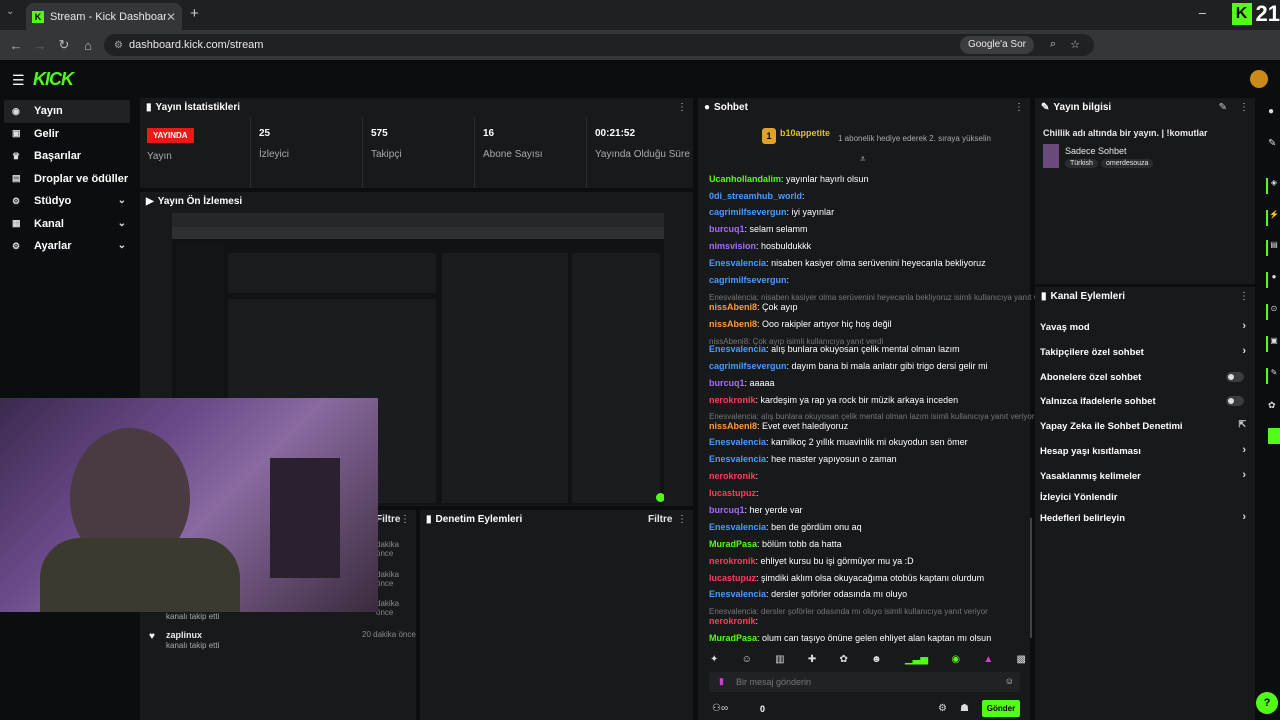 The width and height of the screenshot is (1280, 720). Describe the element at coordinates (10, 11) in the screenshot. I see `tab-search-icon: ⌄` at that location.